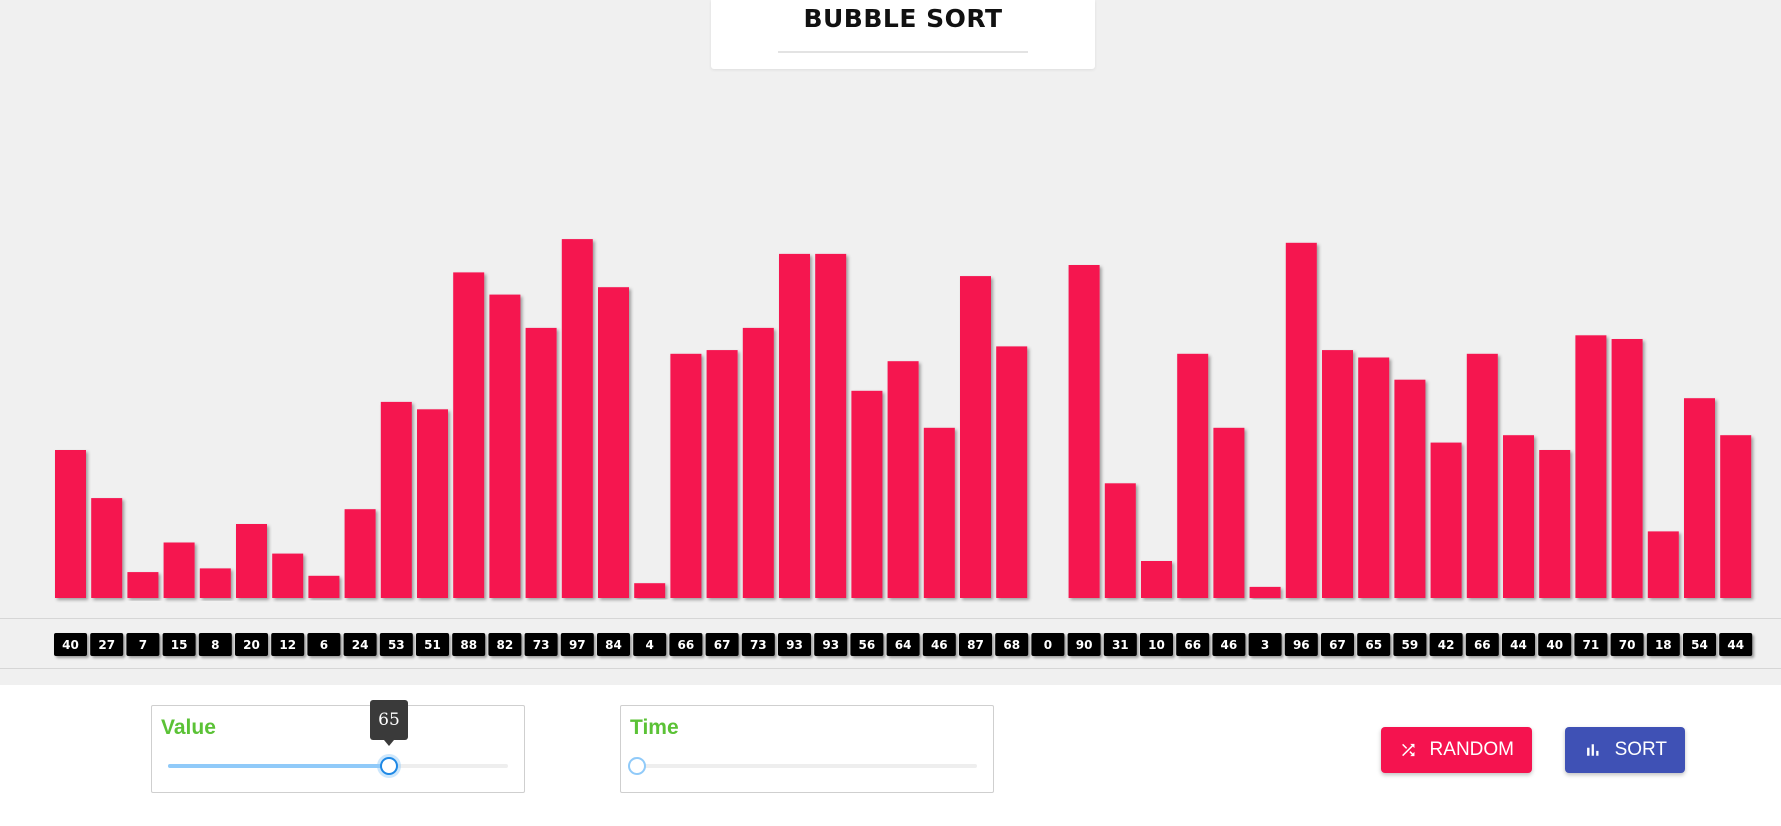  What do you see at coordinates (143, 645) in the screenshot?
I see `value-label: 7` at bounding box center [143, 645].